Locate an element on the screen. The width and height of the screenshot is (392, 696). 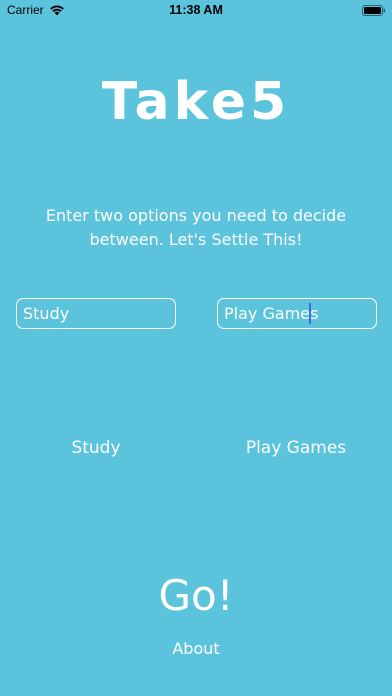
go-button: Go! is located at coordinates (196, 596).